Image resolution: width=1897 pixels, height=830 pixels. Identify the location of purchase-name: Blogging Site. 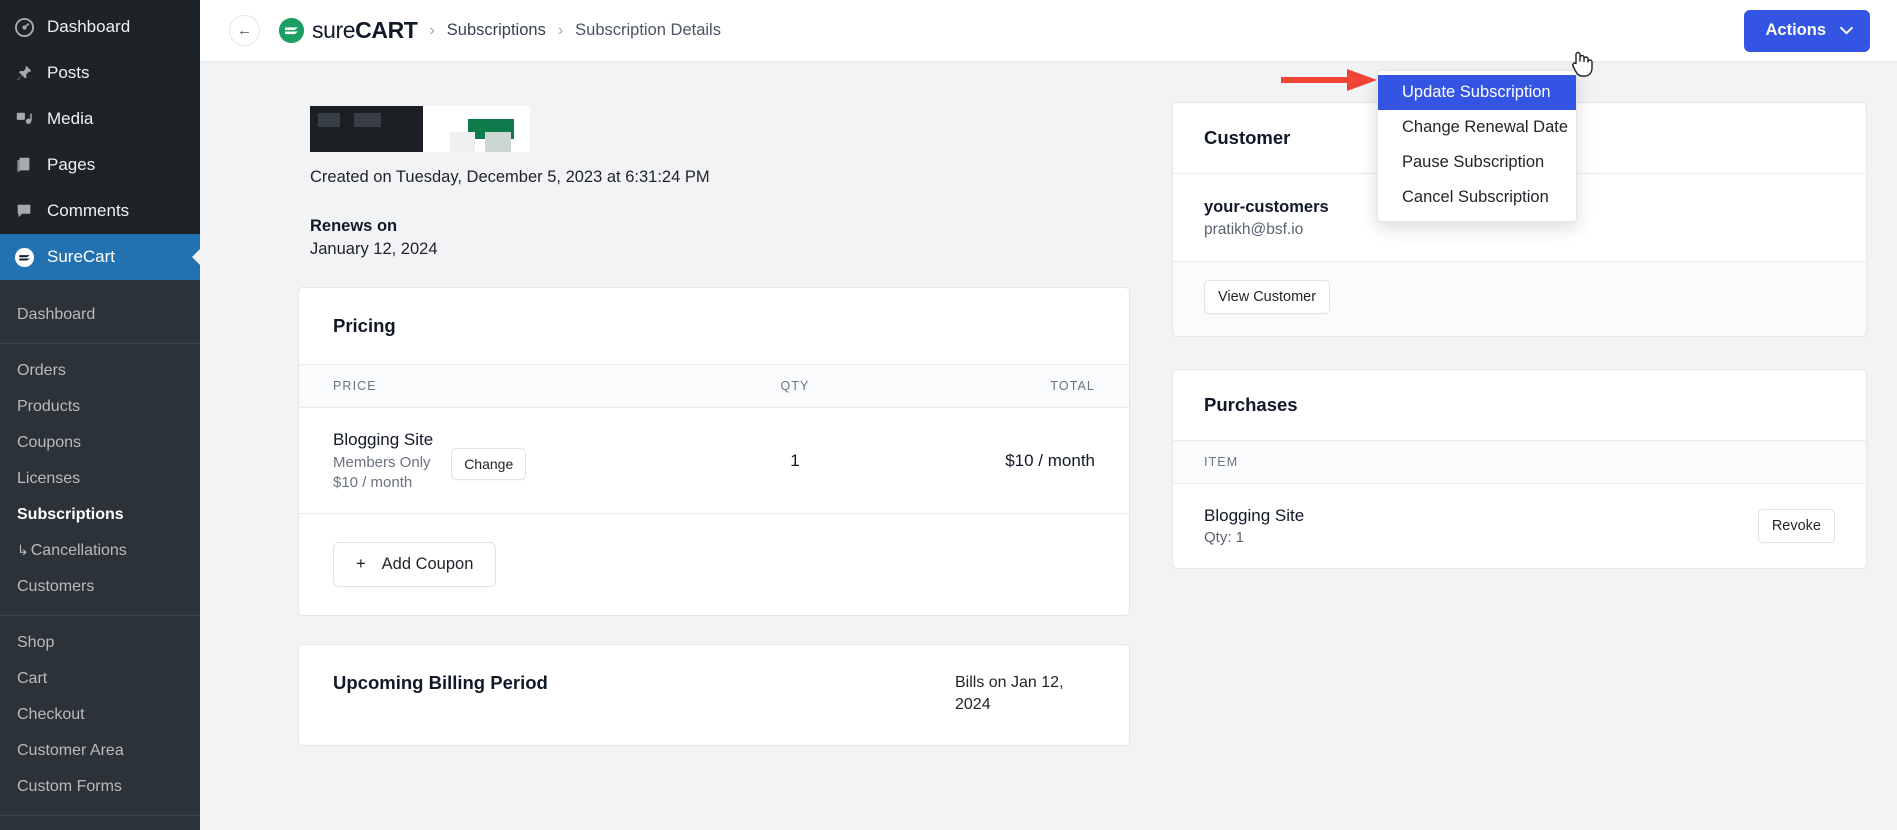
(1254, 515).